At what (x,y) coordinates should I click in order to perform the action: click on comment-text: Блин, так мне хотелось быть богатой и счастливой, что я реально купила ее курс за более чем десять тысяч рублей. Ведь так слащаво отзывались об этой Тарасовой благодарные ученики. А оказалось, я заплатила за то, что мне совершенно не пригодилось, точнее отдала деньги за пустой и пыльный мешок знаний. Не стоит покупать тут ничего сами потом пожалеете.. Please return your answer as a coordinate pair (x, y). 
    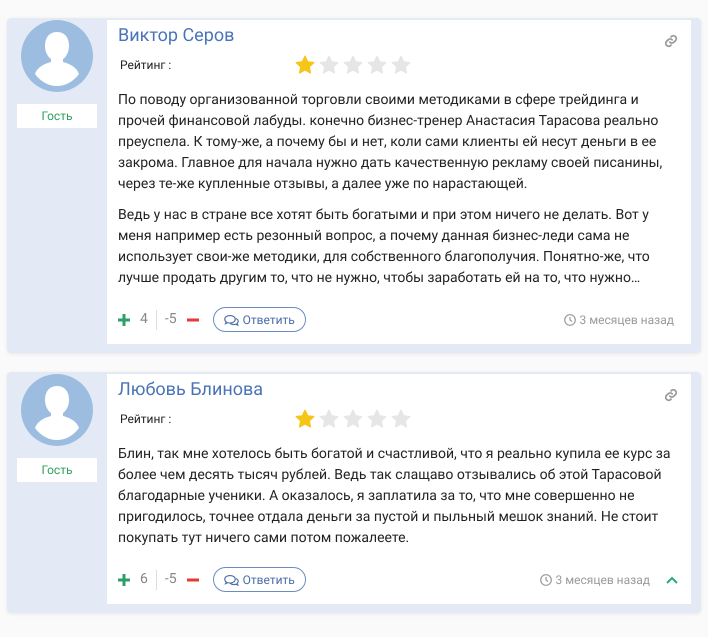
    Looking at the image, I should click on (395, 496).